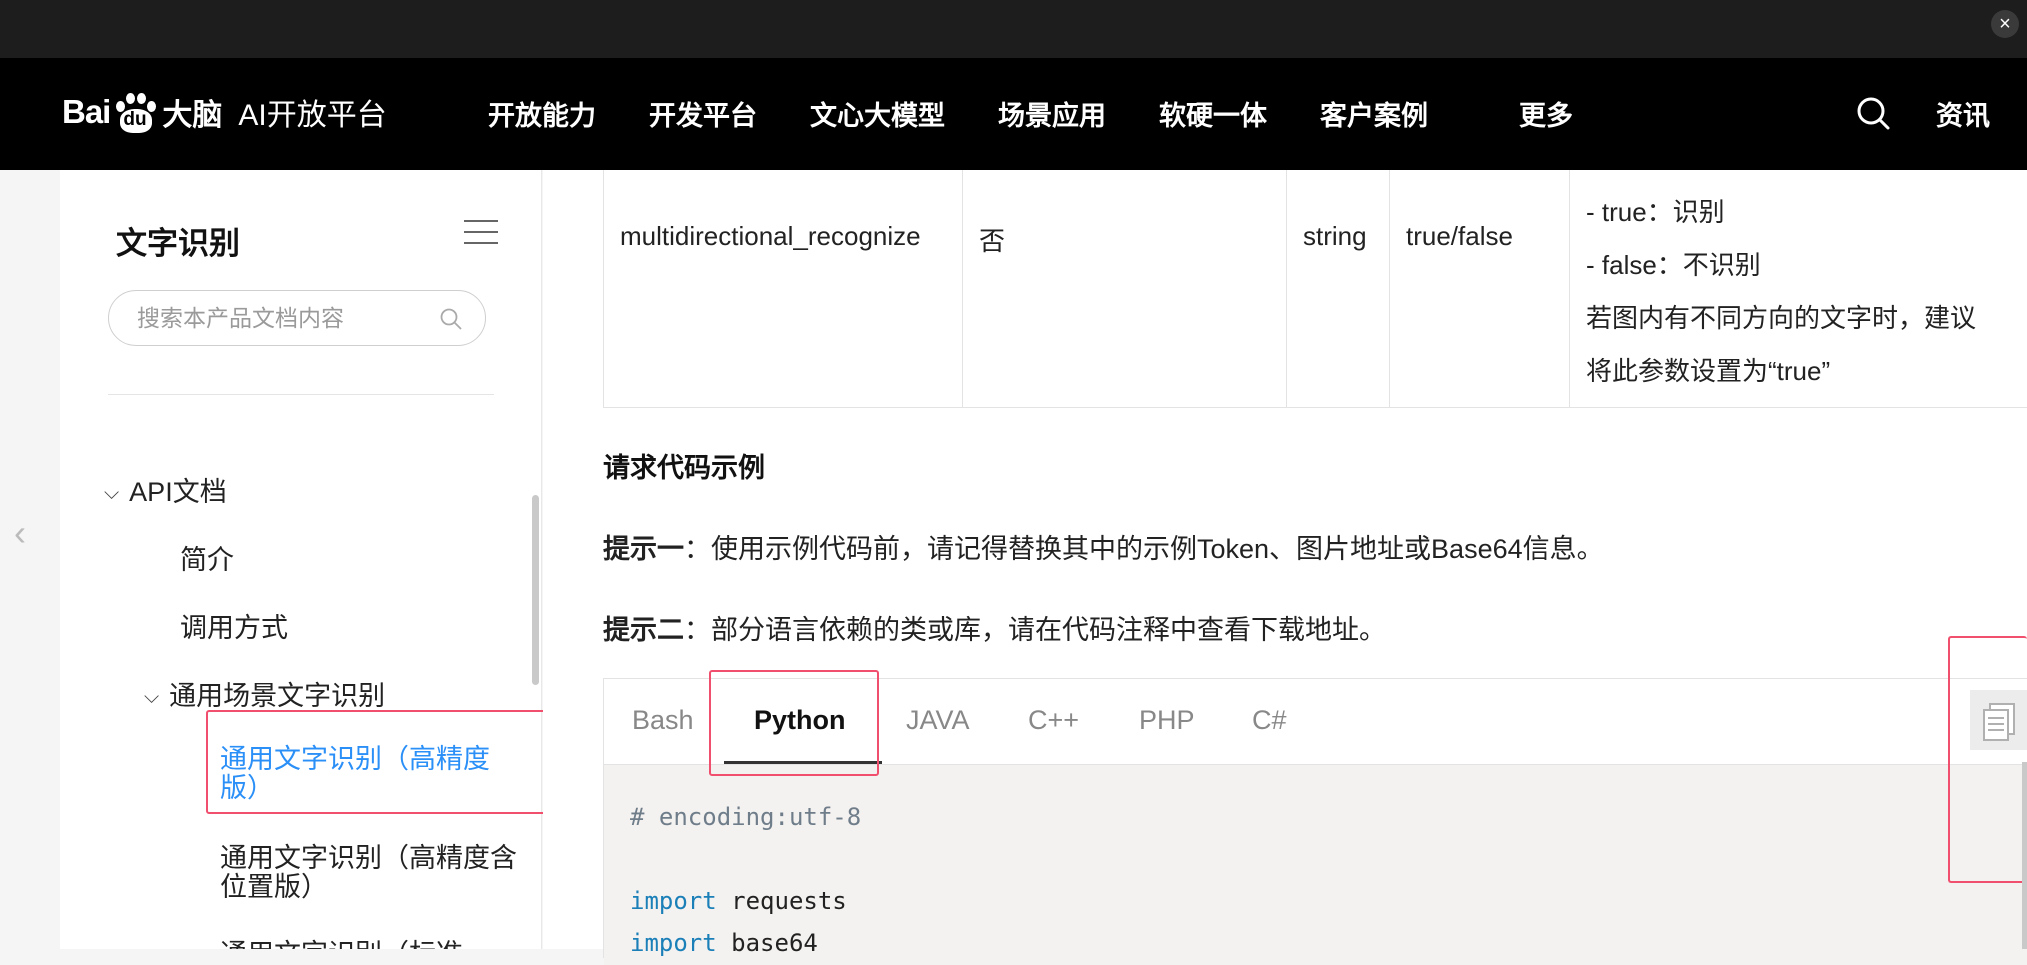 The width and height of the screenshot is (2027, 965). Describe the element at coordinates (1335, 236) in the screenshot. I see `param-type: string` at that location.